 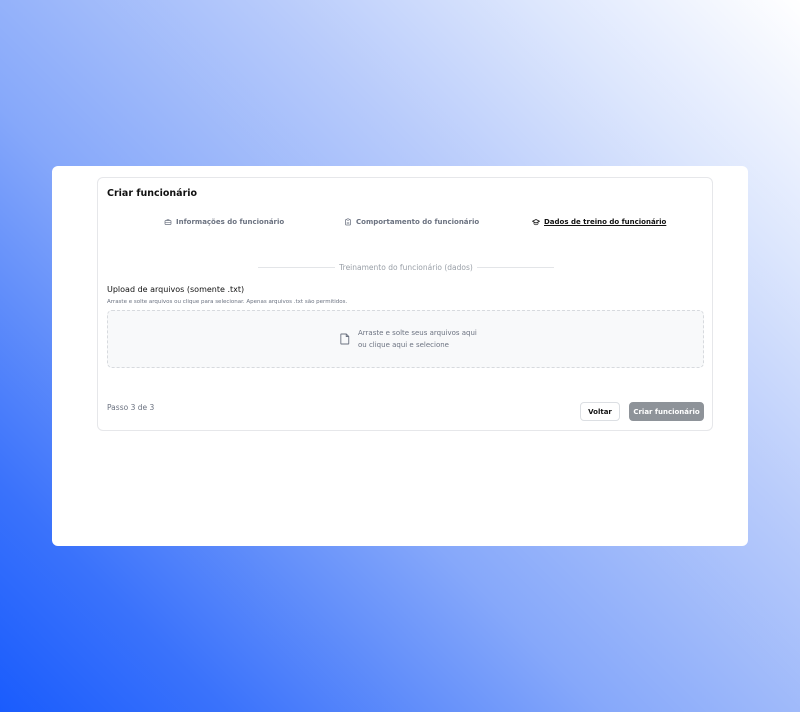 What do you see at coordinates (536, 222) in the screenshot?
I see `graduation-cap-icon` at bounding box center [536, 222].